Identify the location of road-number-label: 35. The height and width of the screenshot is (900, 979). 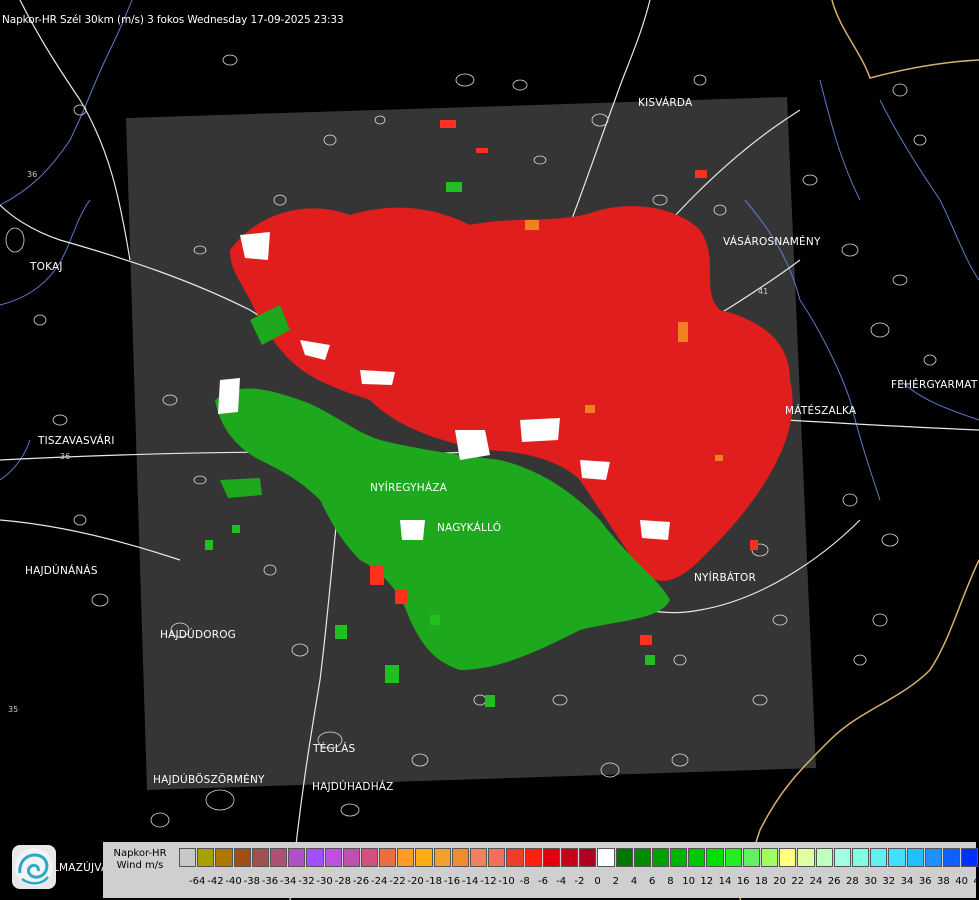
(13, 709).